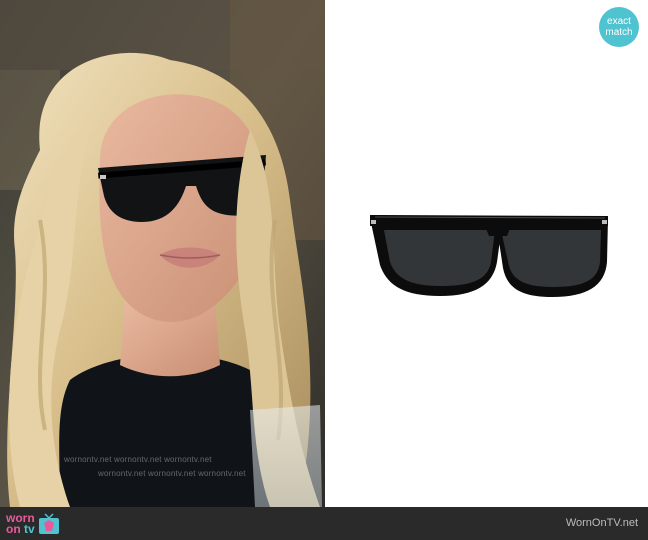 This screenshot has height=540, width=648. What do you see at coordinates (619, 21) in the screenshot?
I see `badge-line-1: exact` at bounding box center [619, 21].